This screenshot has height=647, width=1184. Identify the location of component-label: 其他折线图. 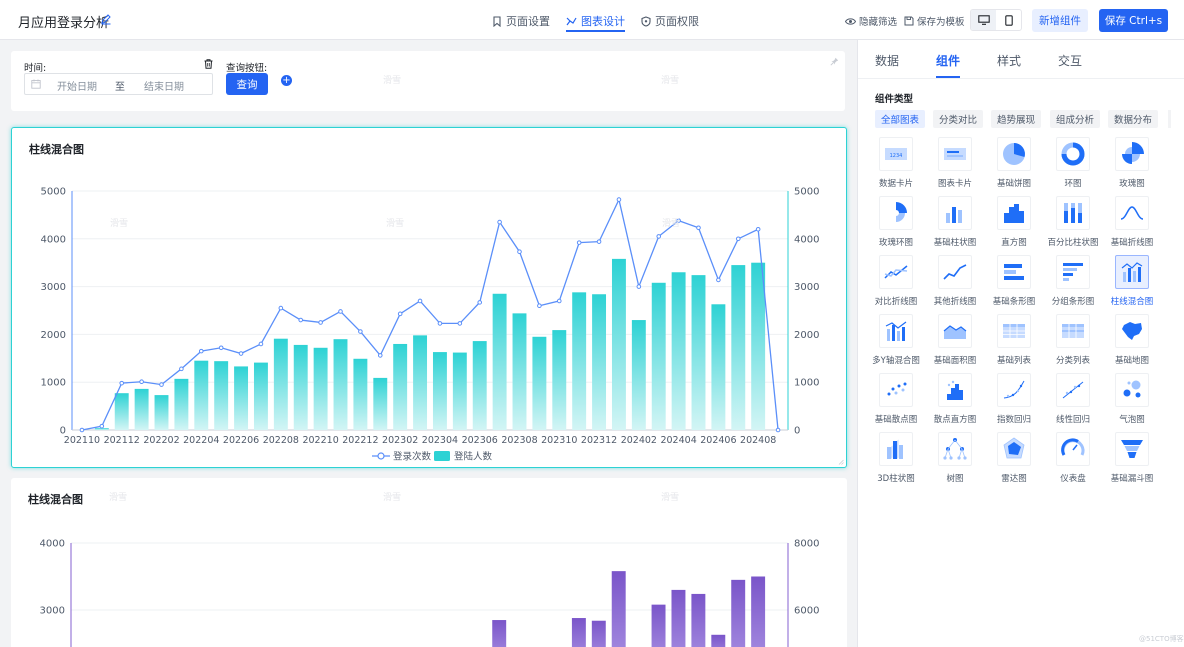
(955, 302).